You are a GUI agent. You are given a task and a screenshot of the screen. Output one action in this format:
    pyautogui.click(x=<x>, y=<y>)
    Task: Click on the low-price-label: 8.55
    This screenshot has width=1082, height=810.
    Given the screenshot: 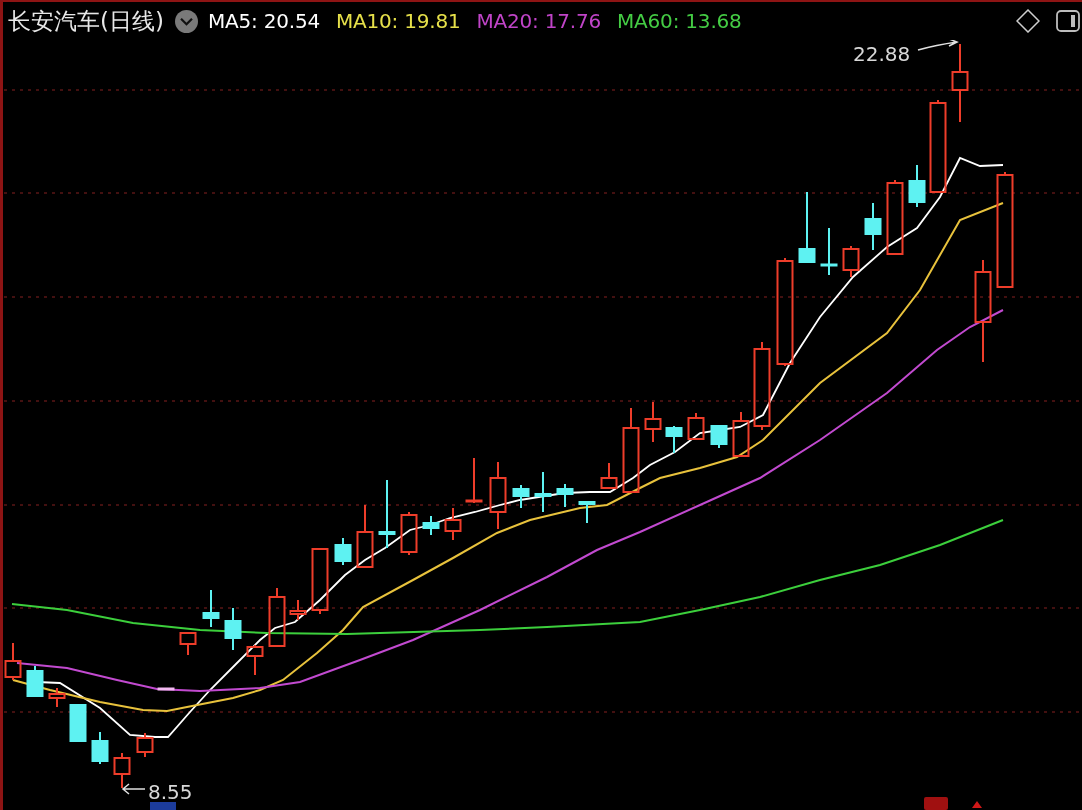 What is the action you would take?
    pyautogui.click(x=170, y=792)
    